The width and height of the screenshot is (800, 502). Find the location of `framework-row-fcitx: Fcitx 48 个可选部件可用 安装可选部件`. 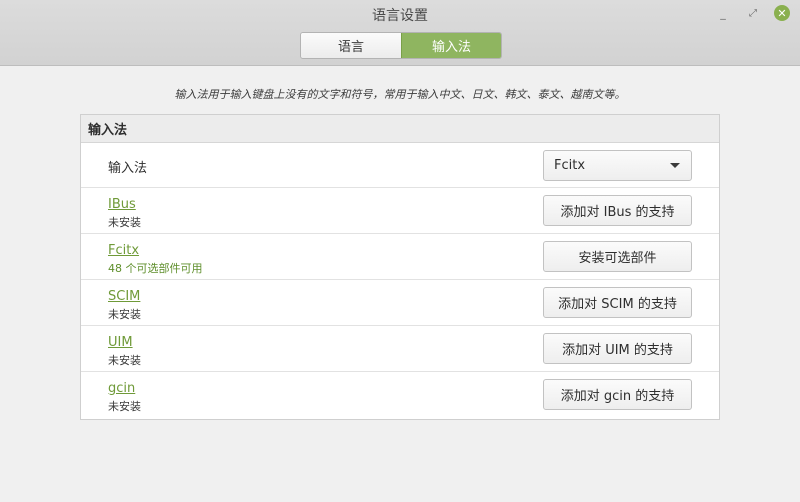

framework-row-fcitx: Fcitx 48 个可选部件可用 安装可选部件 is located at coordinates (400, 257).